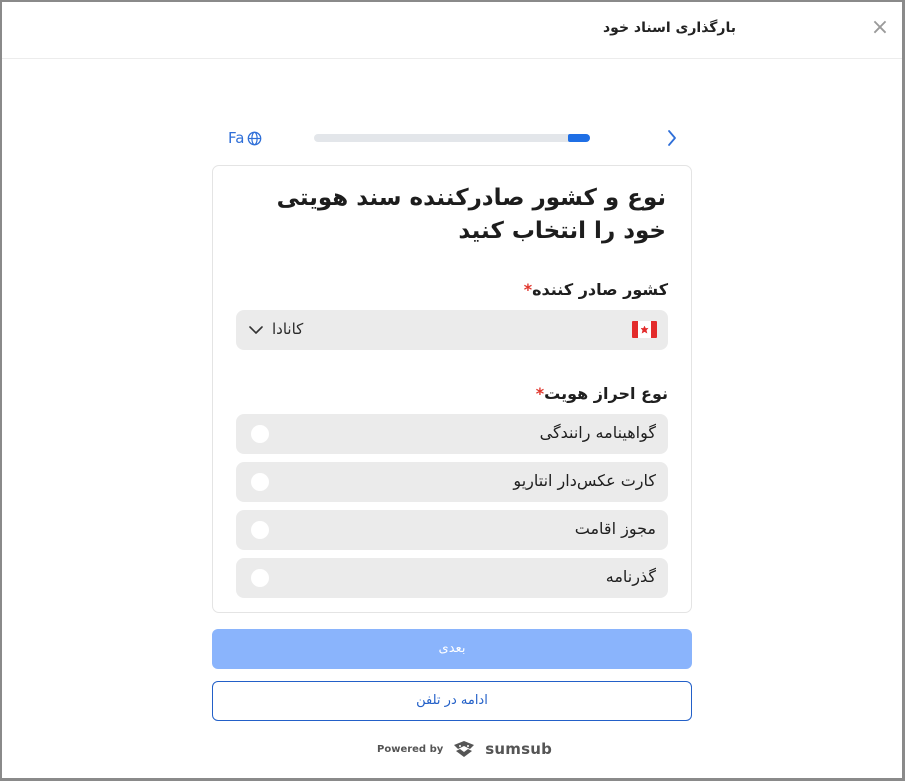  What do you see at coordinates (452, 530) in the screenshot?
I see `doc-option-residence-permit: مجوز اقامت` at bounding box center [452, 530].